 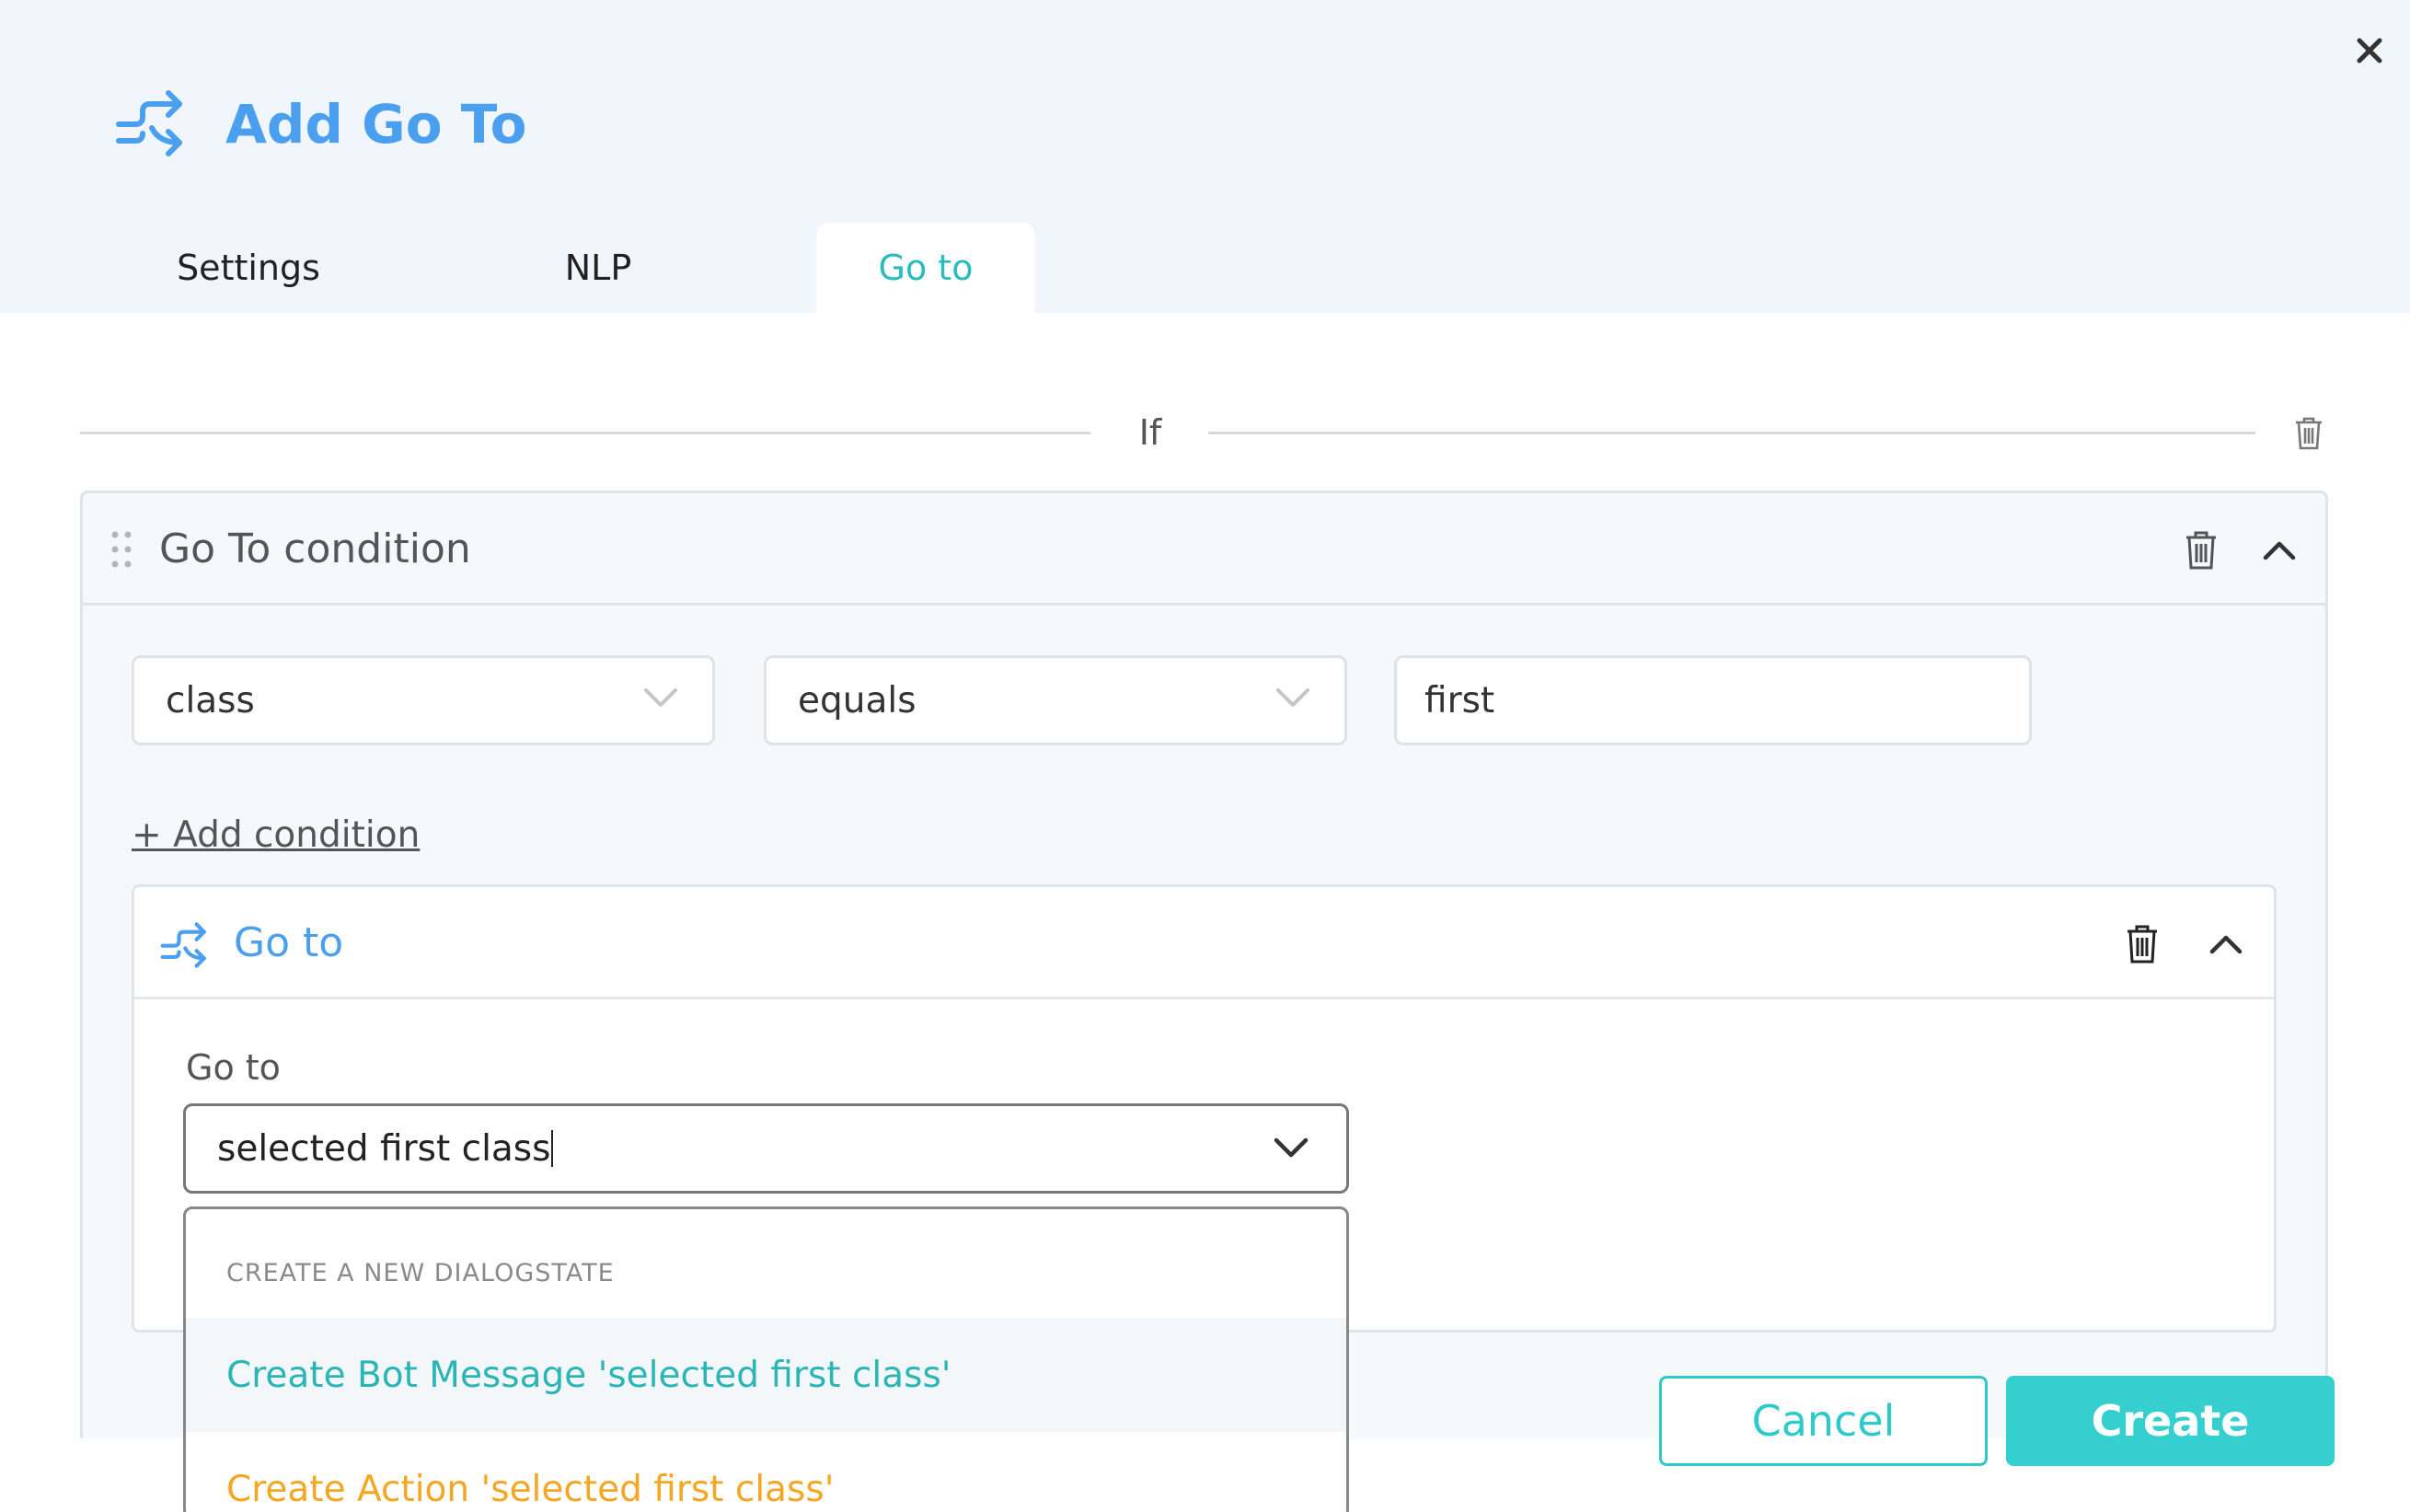 I want to click on condition-field-select: class, so click(x=423, y=700).